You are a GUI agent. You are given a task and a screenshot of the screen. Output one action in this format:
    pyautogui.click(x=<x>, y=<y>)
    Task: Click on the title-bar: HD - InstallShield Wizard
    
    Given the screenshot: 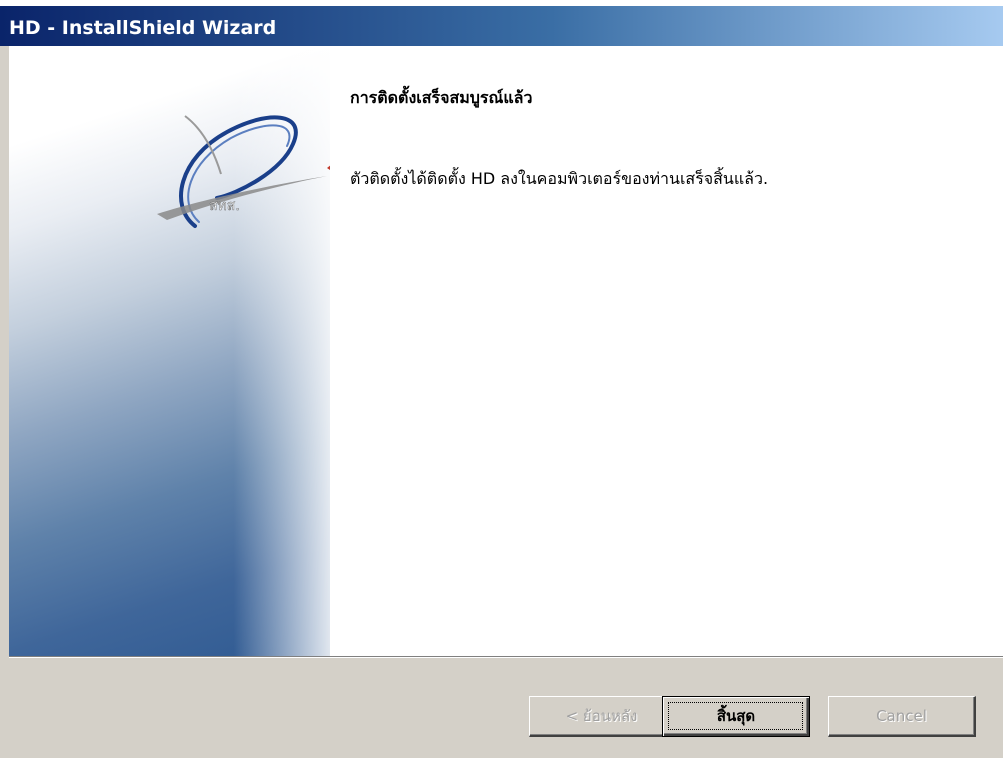 What is the action you would take?
    pyautogui.click(x=501, y=23)
    